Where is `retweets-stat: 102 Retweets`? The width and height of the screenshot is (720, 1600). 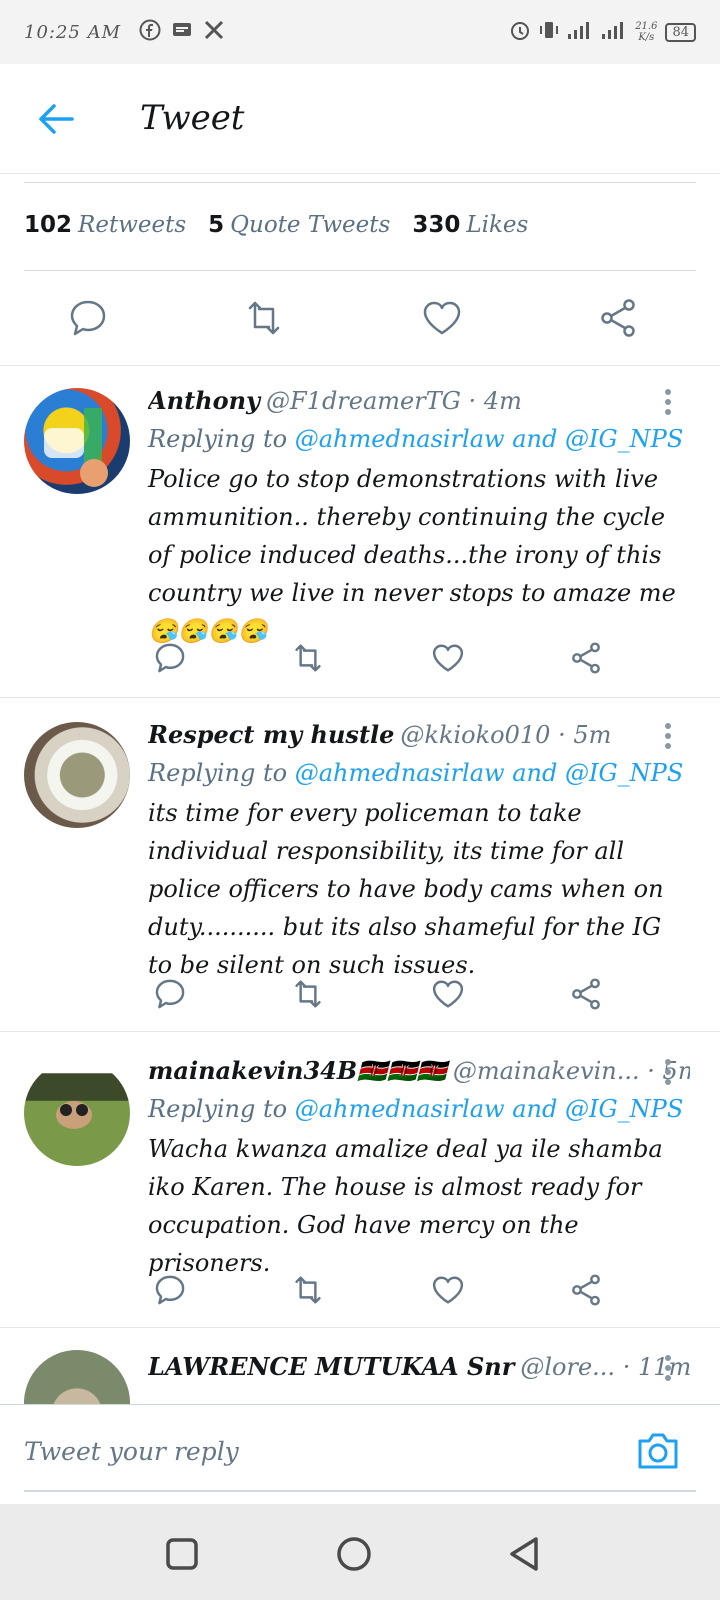 retweets-stat: 102 Retweets is located at coordinates (105, 225).